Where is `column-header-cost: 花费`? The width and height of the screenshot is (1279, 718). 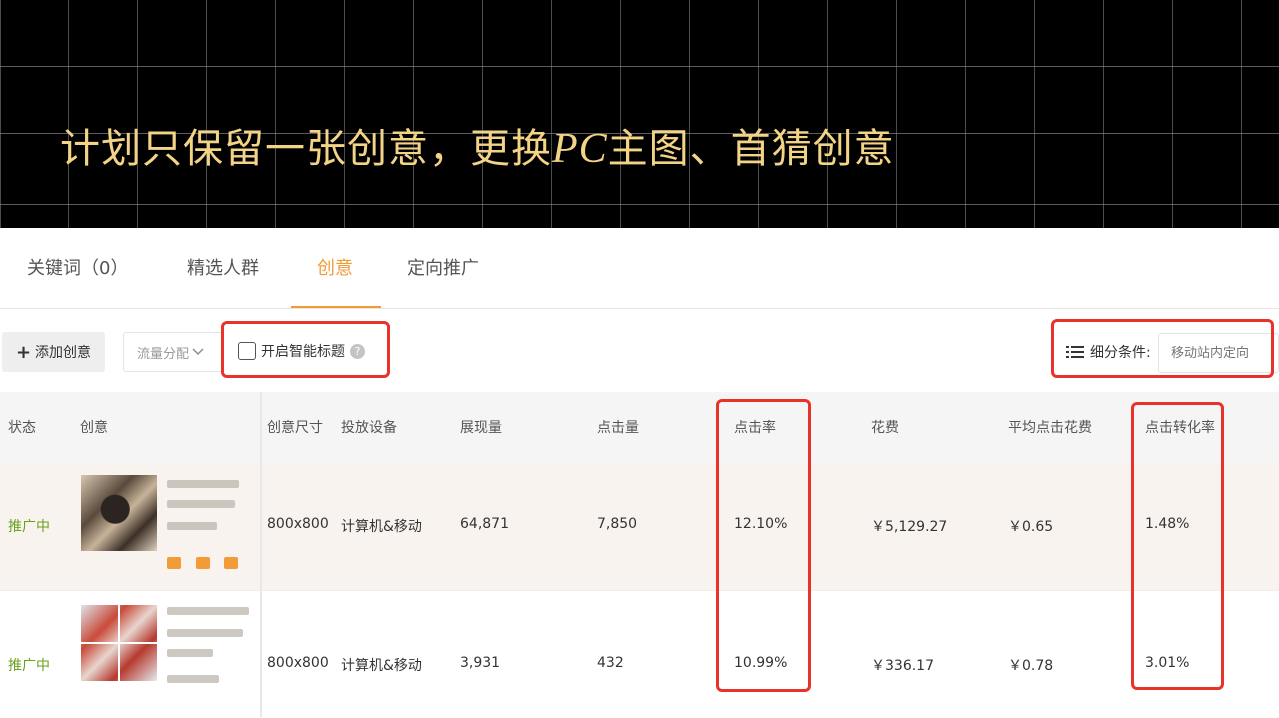
column-header-cost: 花费 is located at coordinates (885, 427).